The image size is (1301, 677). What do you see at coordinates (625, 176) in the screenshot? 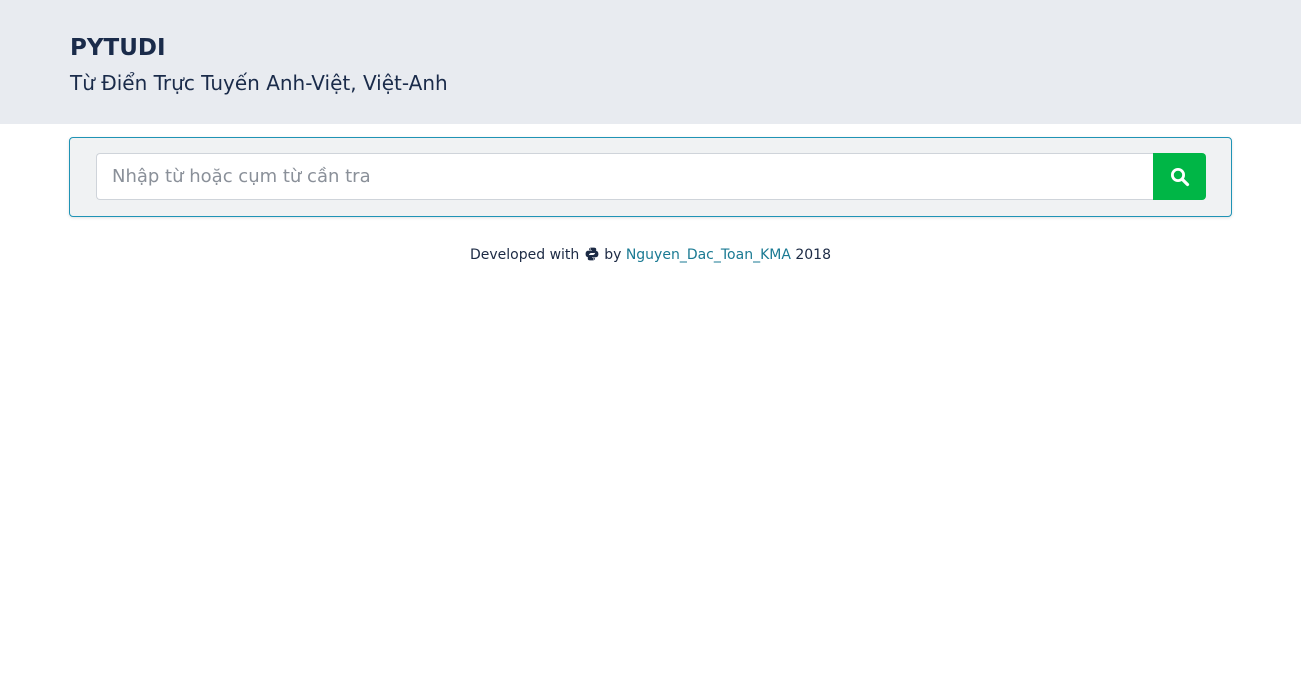
I see `search-input` at bounding box center [625, 176].